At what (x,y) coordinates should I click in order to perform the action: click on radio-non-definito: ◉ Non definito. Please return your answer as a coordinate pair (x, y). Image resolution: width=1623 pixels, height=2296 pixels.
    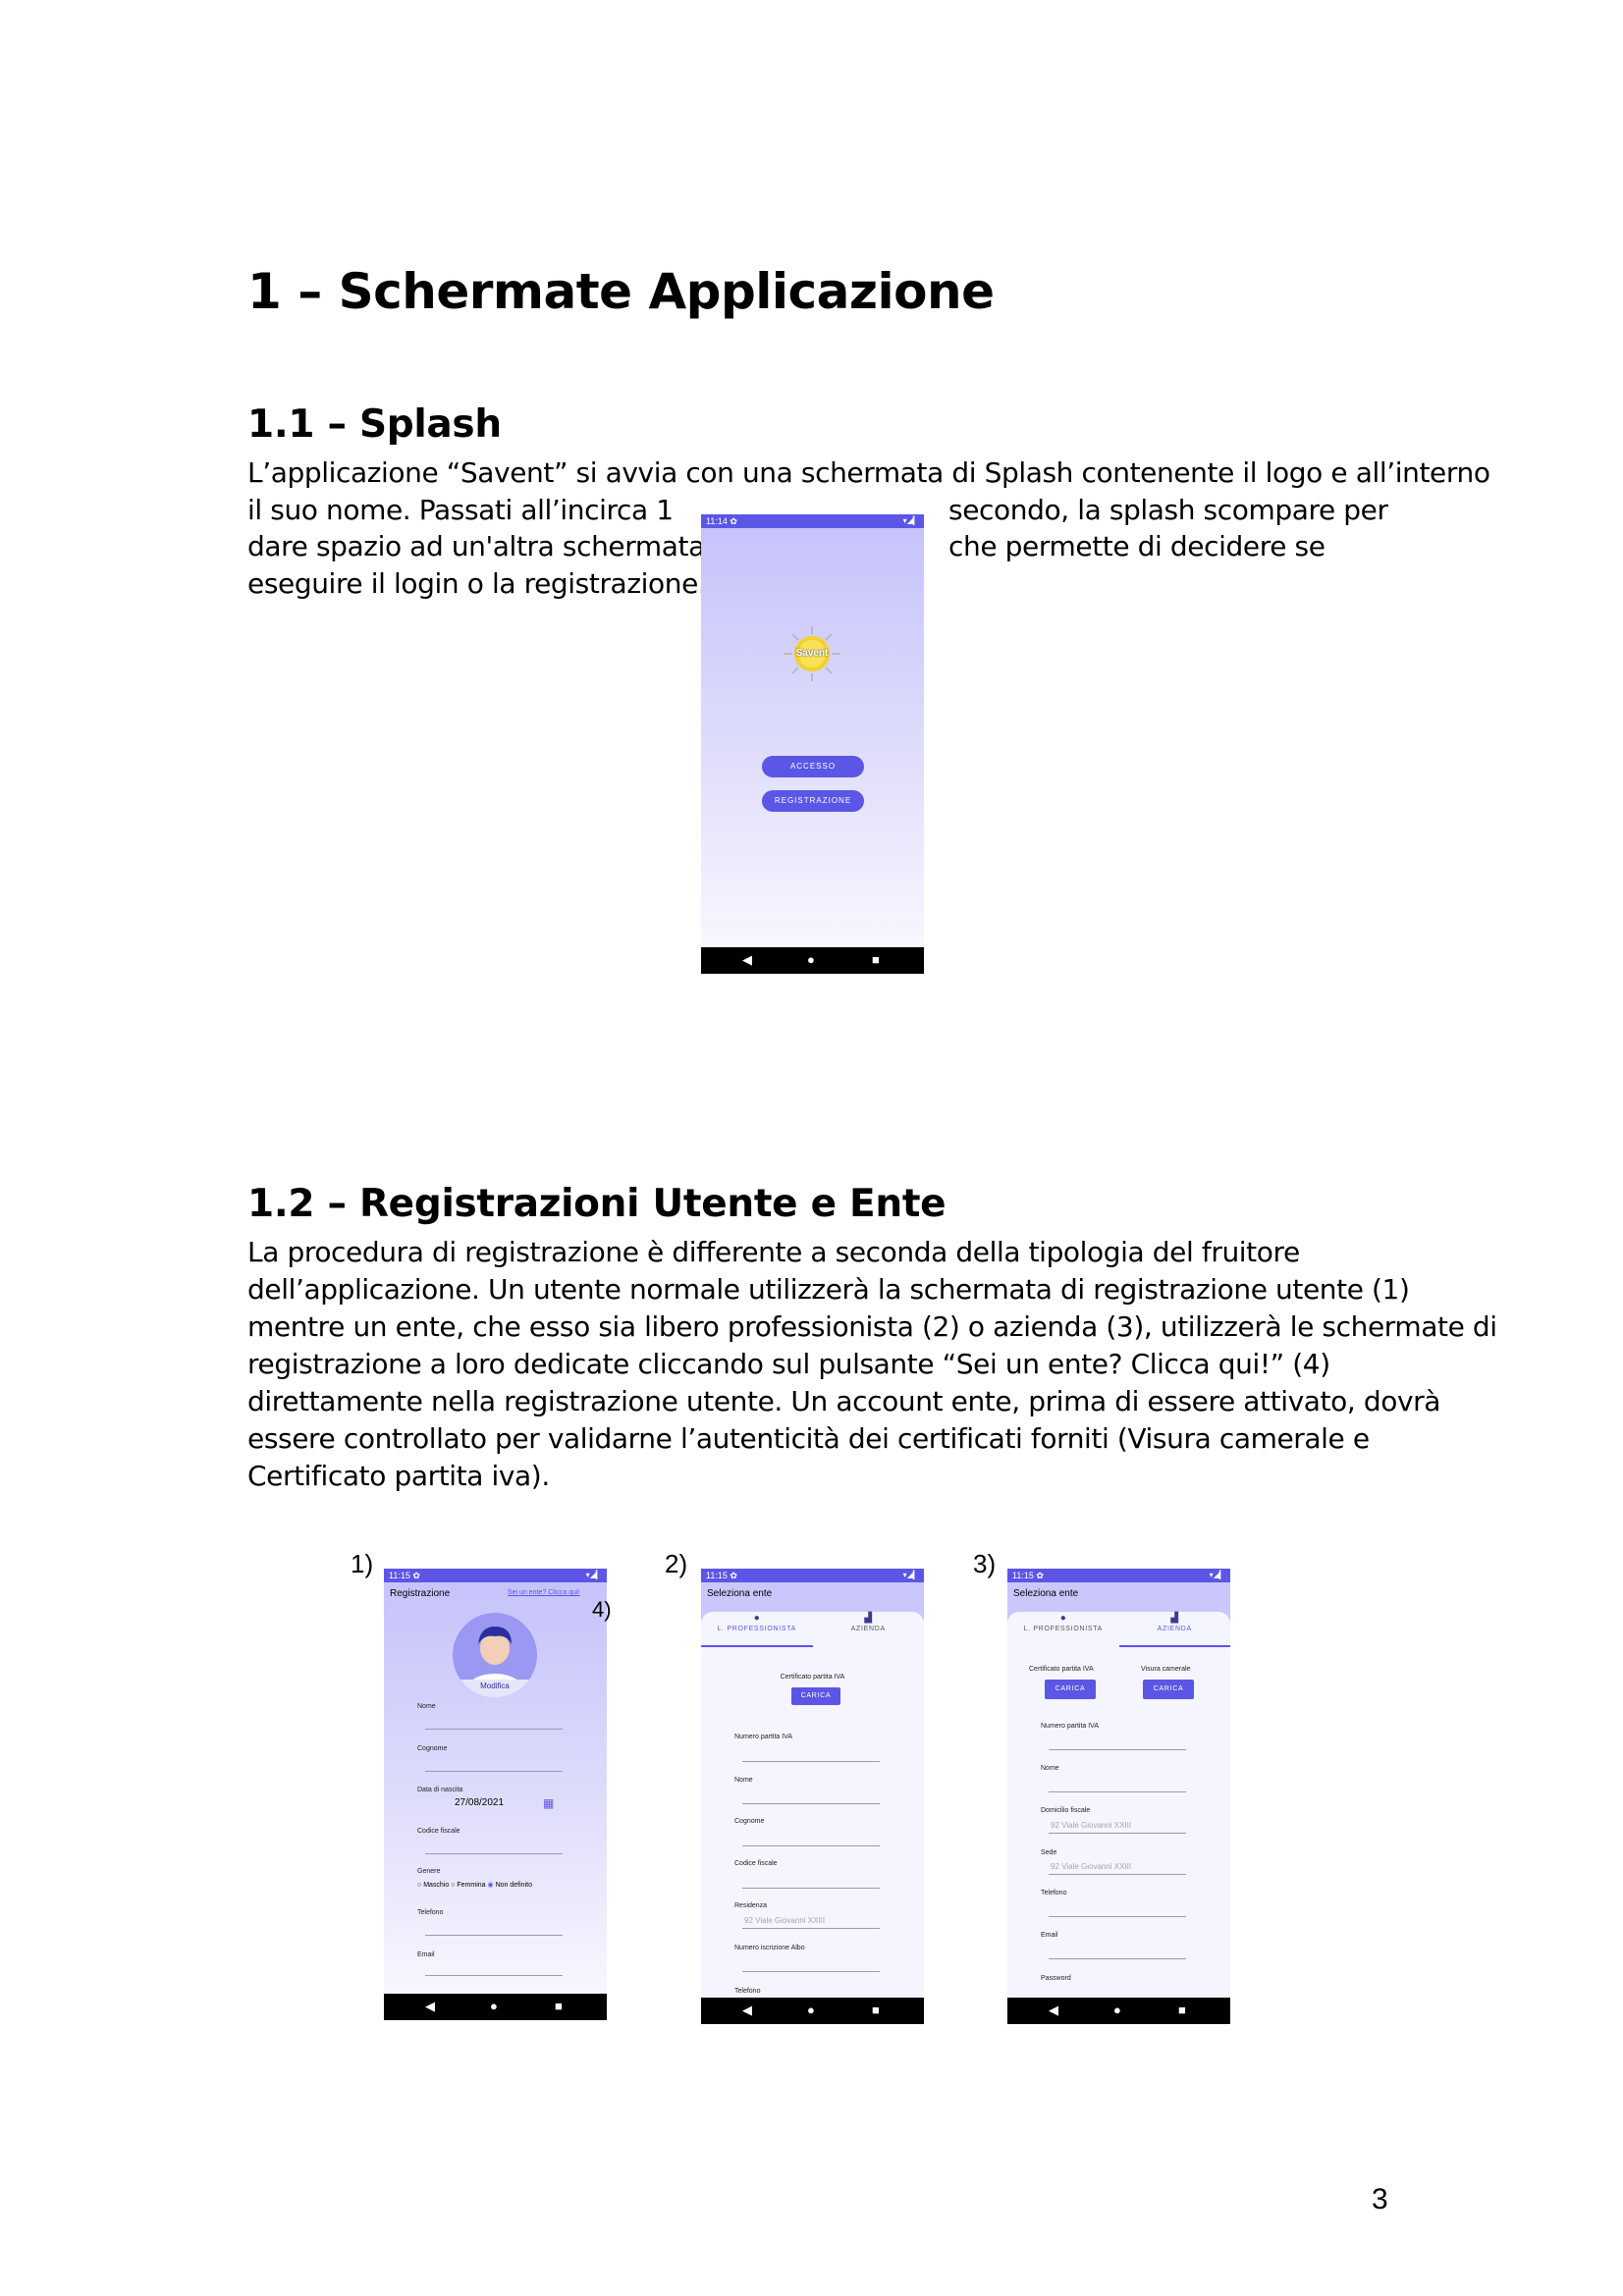
    Looking at the image, I should click on (510, 1885).